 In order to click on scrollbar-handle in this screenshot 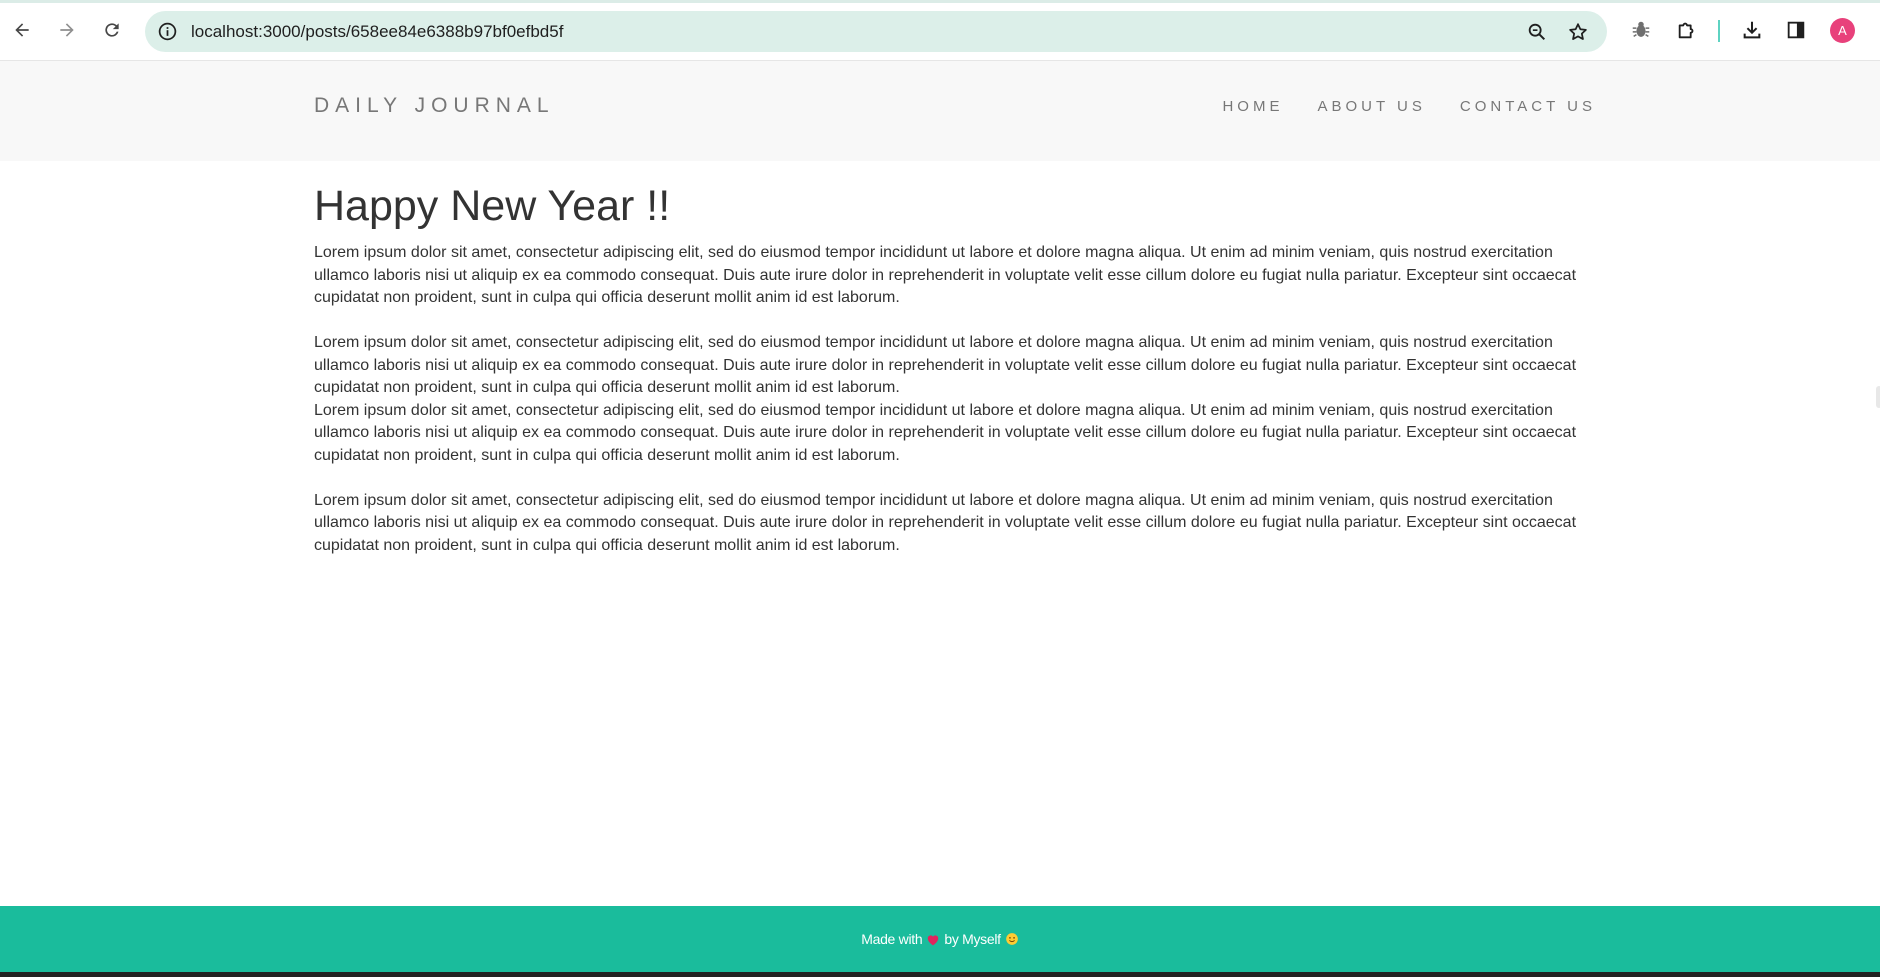, I will do `click(1878, 397)`.